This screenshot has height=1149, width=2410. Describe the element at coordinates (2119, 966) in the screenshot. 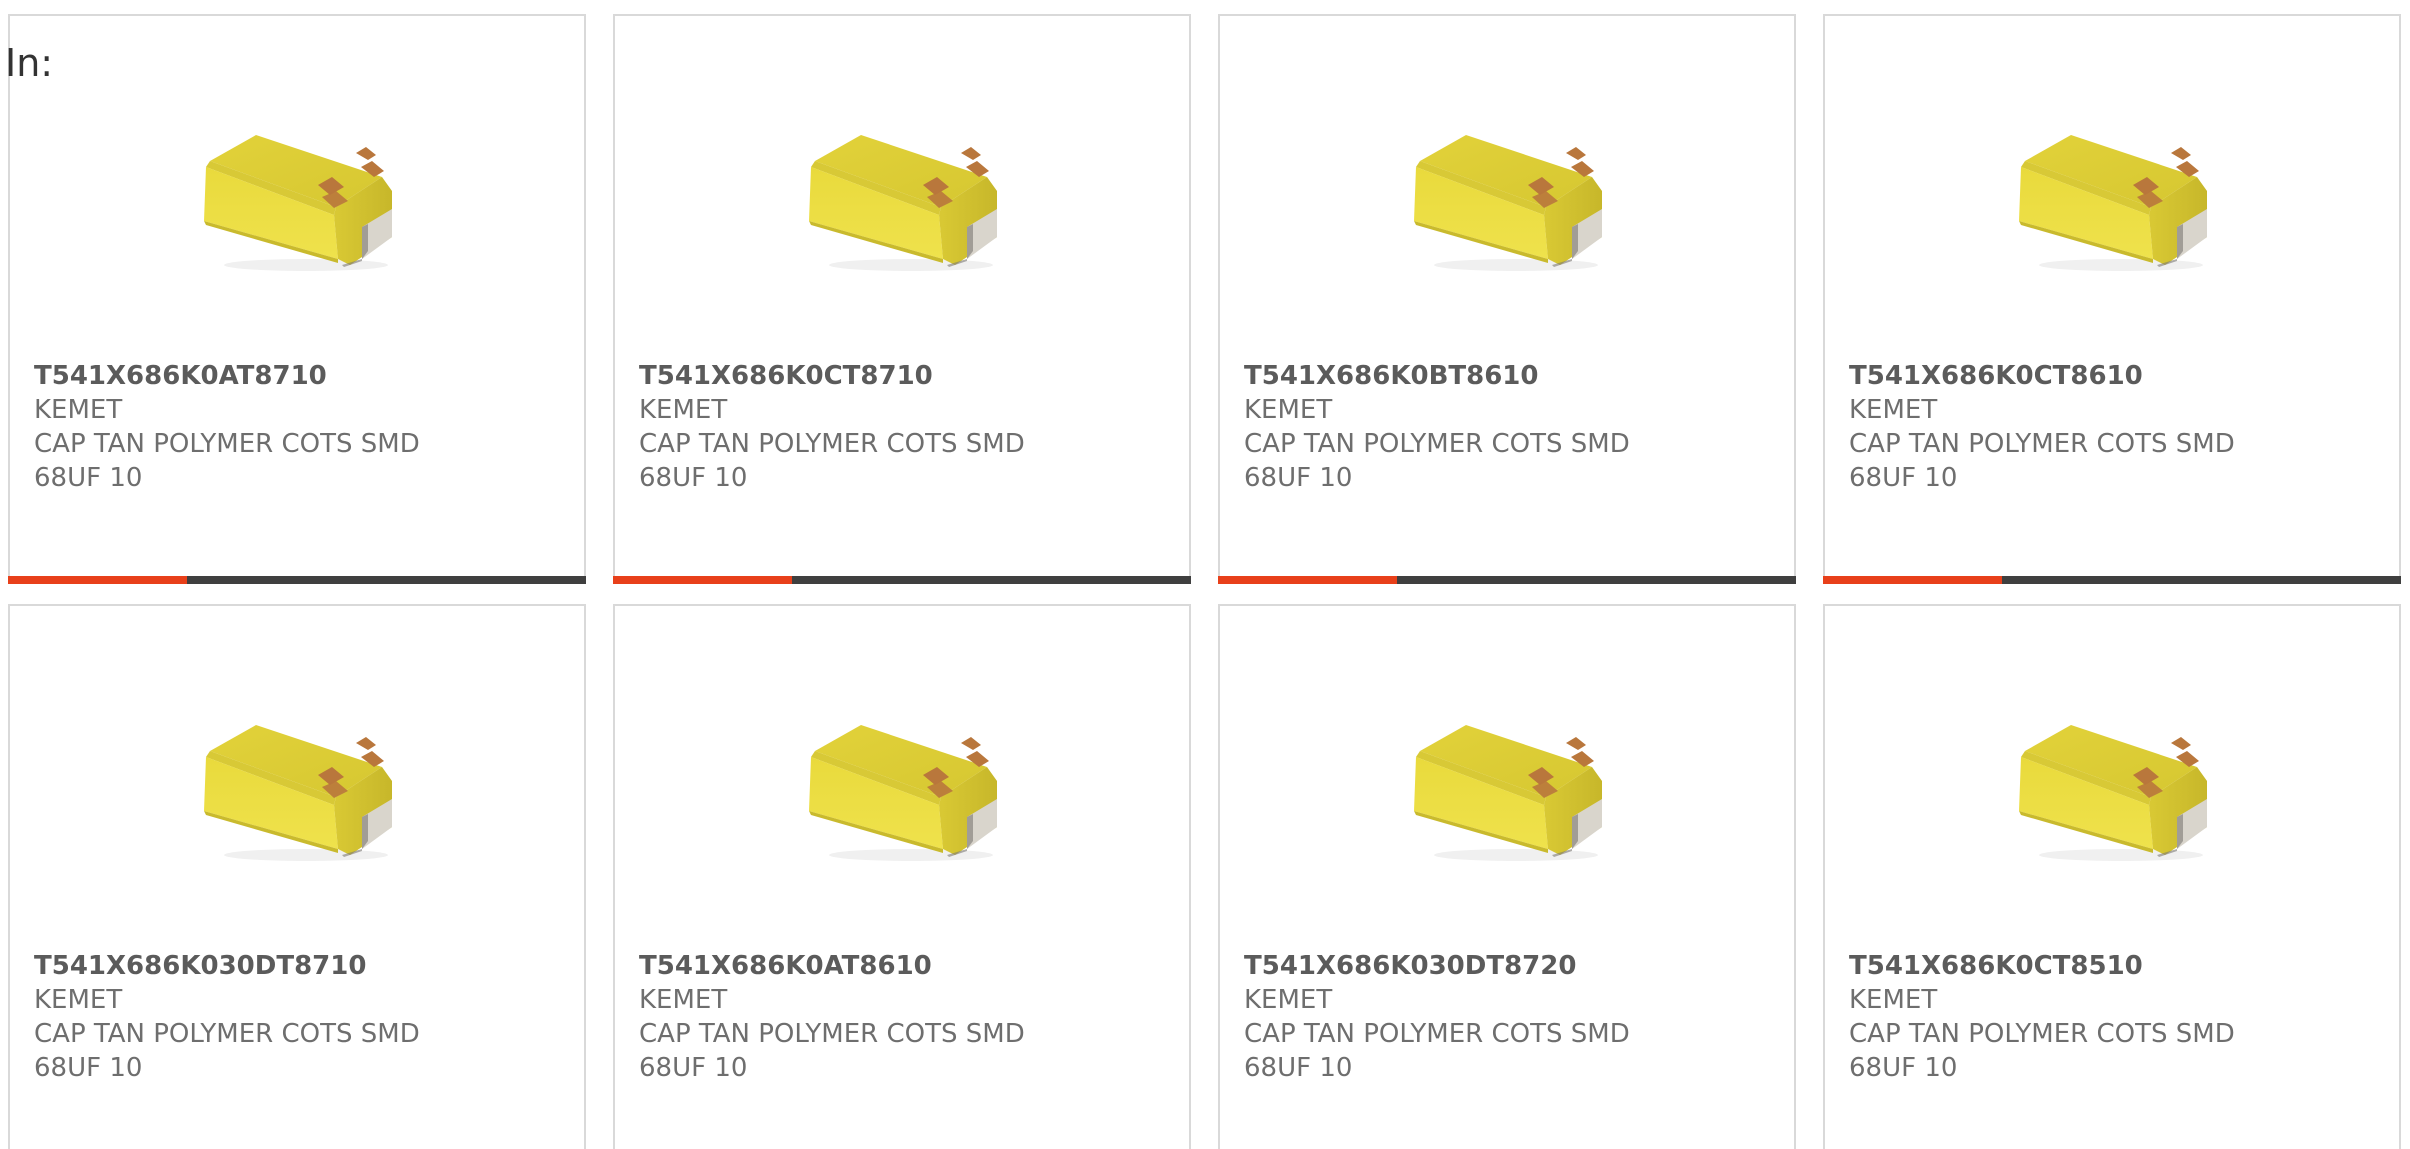

I see `part-number-link: T541X686K0CT8510` at that location.